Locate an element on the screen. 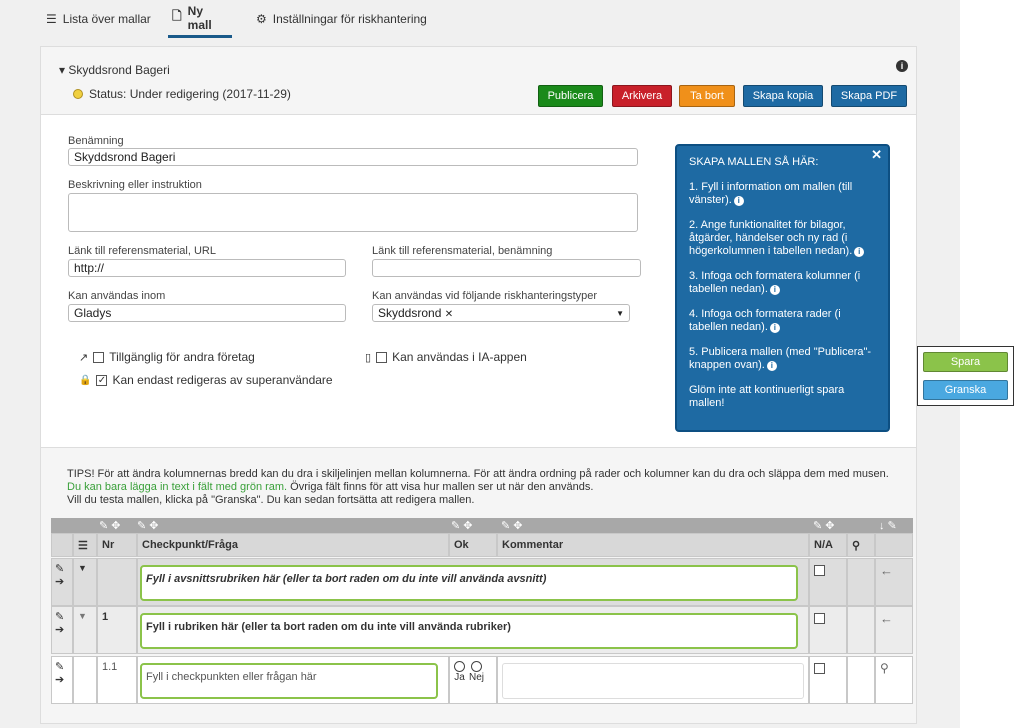 The image size is (1024, 728). url-label: Länk till referensmaterial, URL is located at coordinates (142, 251).